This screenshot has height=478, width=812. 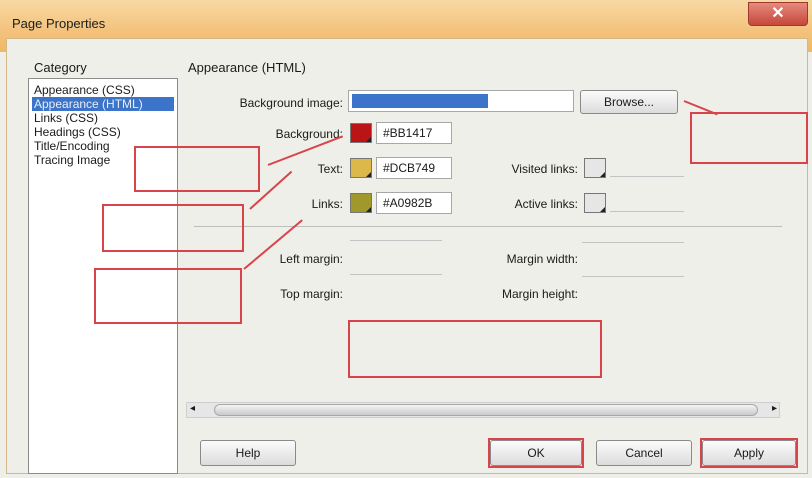 I want to click on annotation-box-apply, so click(x=749, y=453).